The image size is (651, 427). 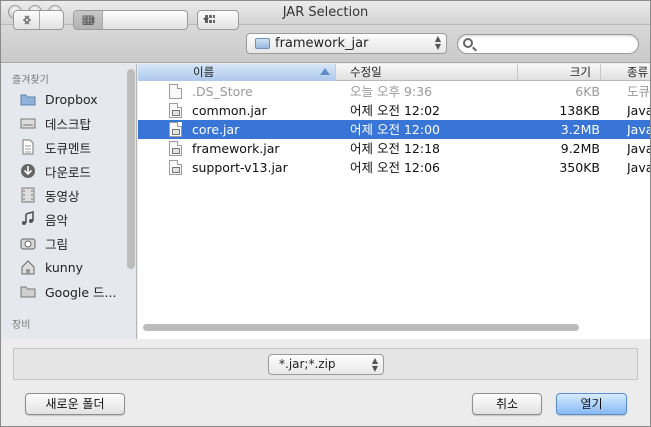 What do you see at coordinates (427, 72) in the screenshot?
I see `modified-column-header: 수정일` at bounding box center [427, 72].